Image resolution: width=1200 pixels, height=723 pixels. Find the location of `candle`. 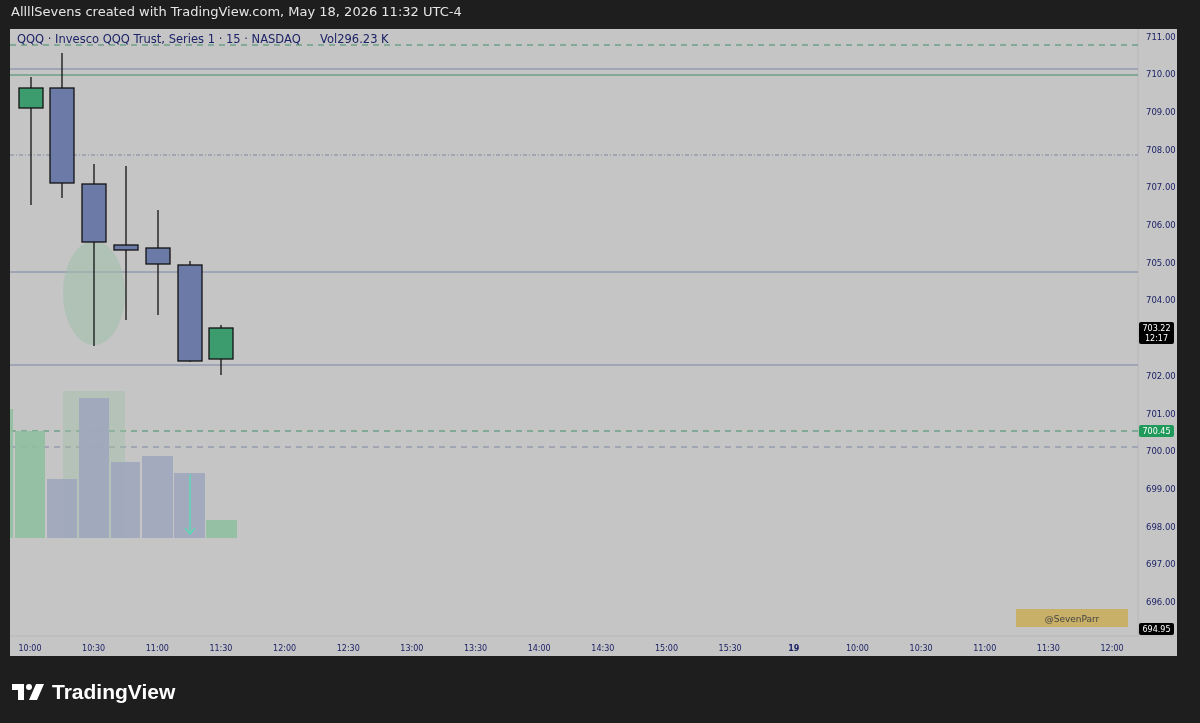

candle is located at coordinates (221, 350).